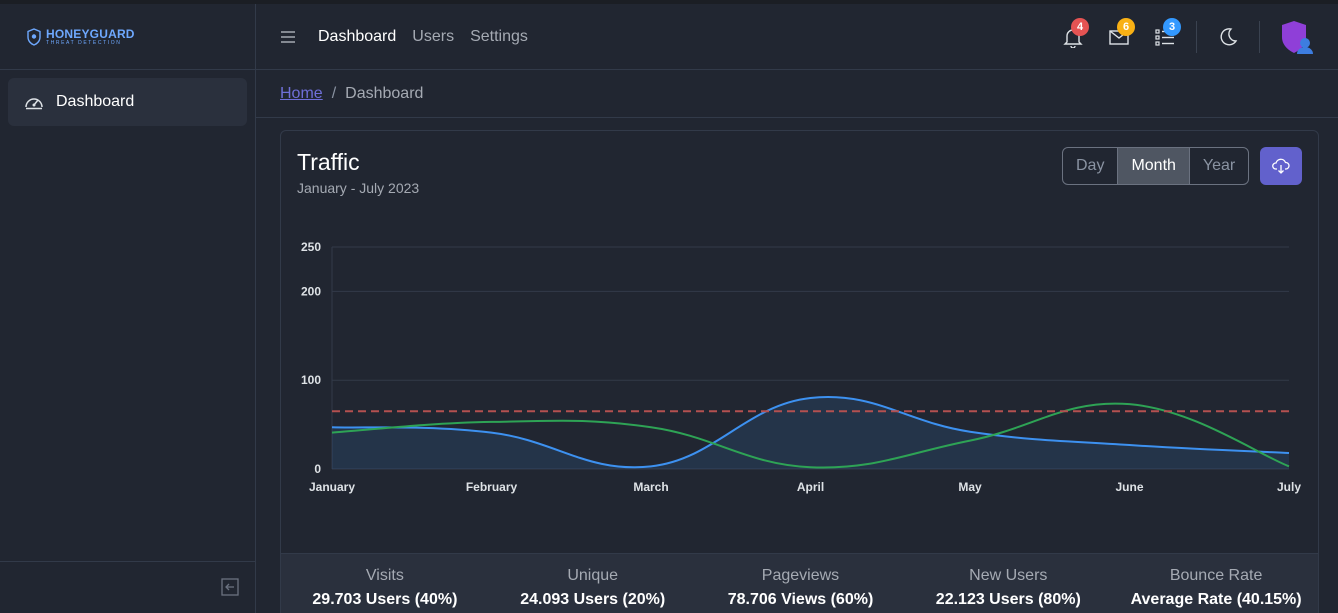 This screenshot has width=1338, height=613. Describe the element at coordinates (332, 487) in the screenshot. I see `x-tick-label: January` at that location.